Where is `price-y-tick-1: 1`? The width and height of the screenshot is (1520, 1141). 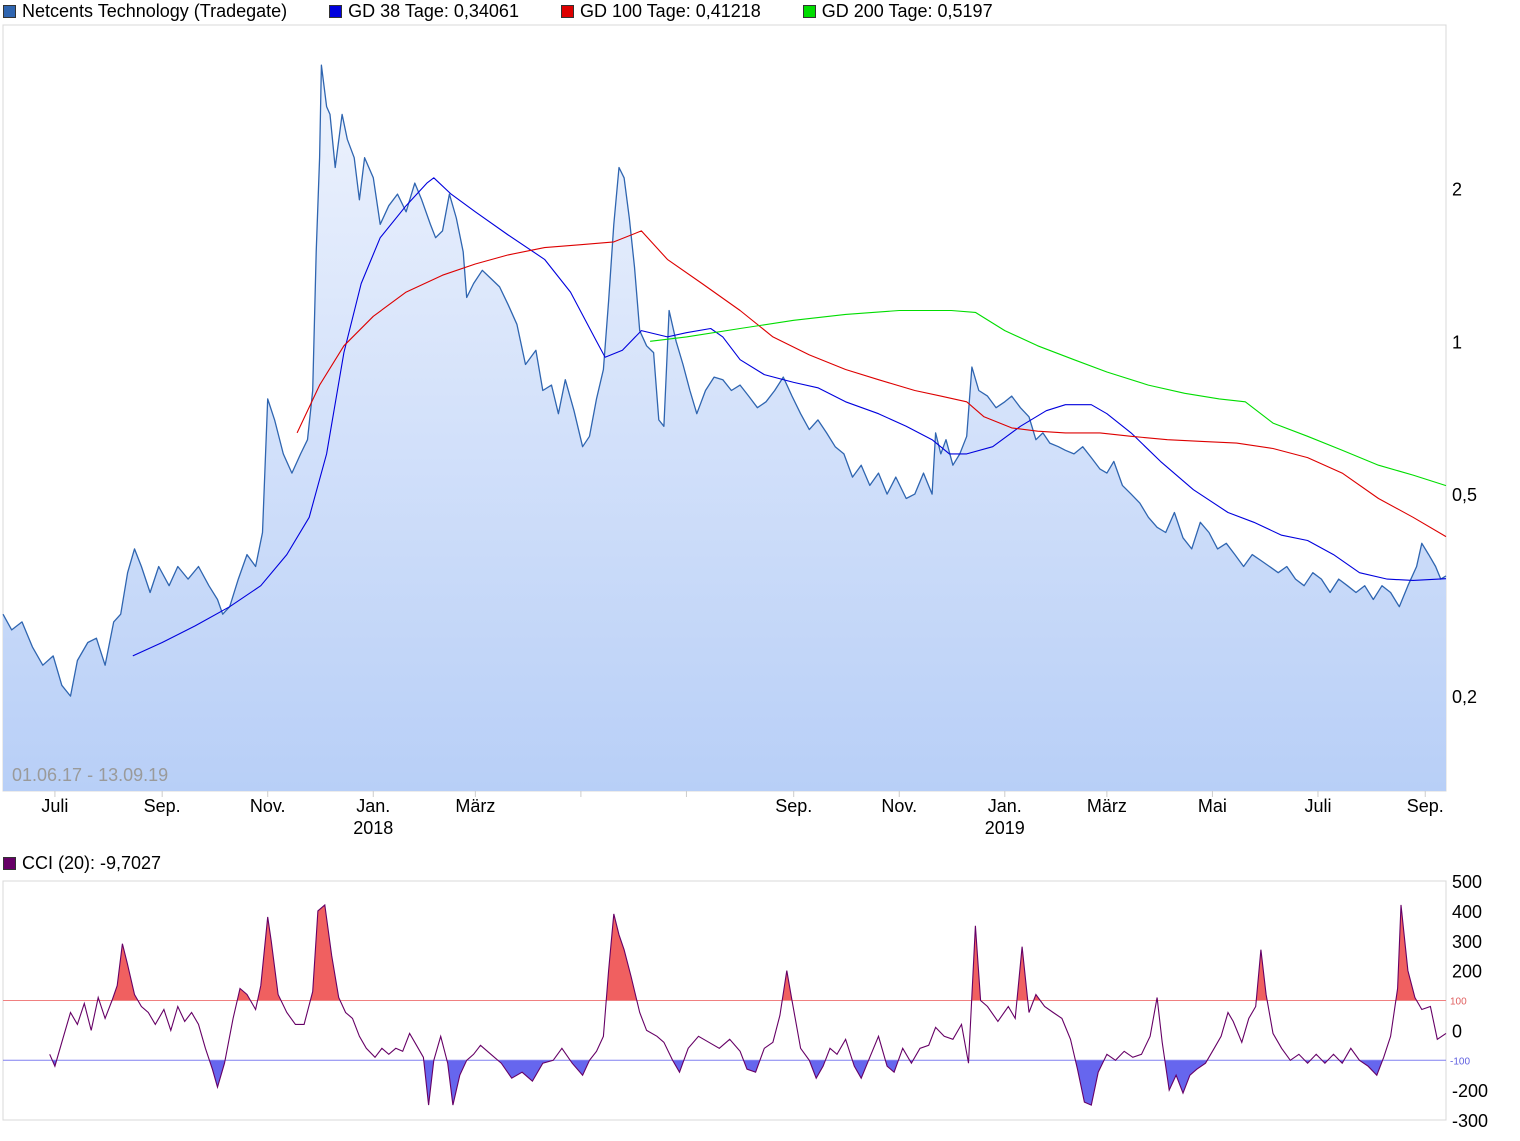
price-y-tick-1: 1 is located at coordinates (1457, 342).